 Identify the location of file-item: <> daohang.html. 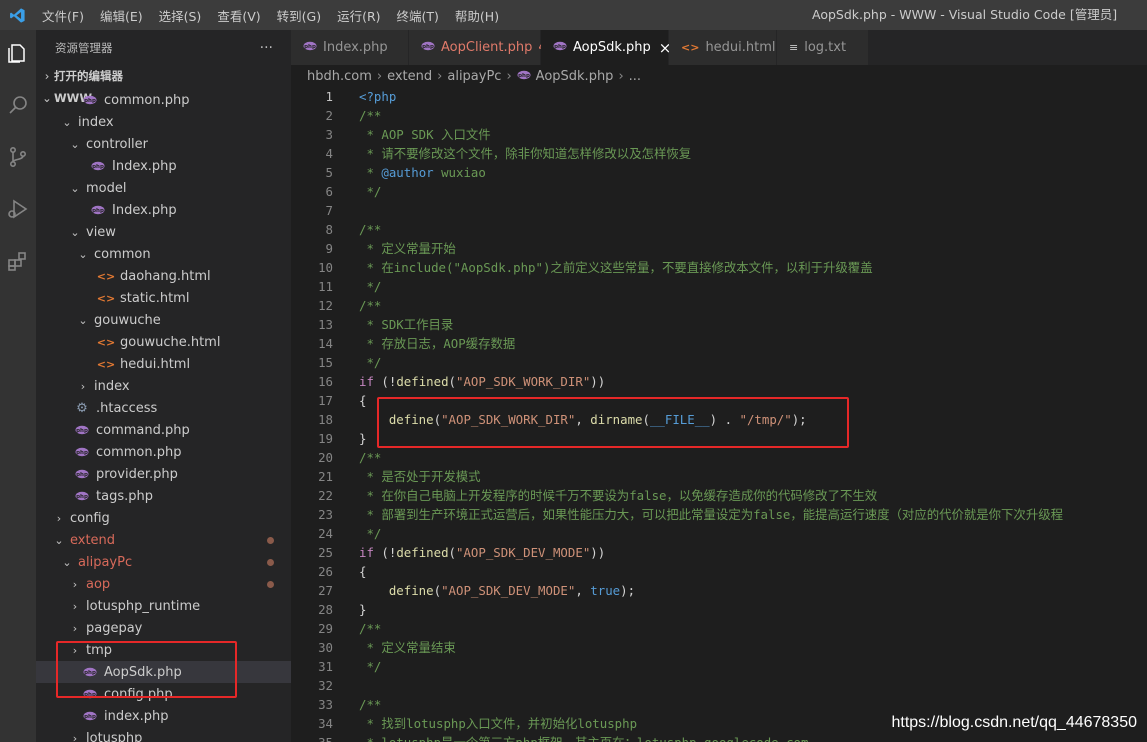
(163, 276).